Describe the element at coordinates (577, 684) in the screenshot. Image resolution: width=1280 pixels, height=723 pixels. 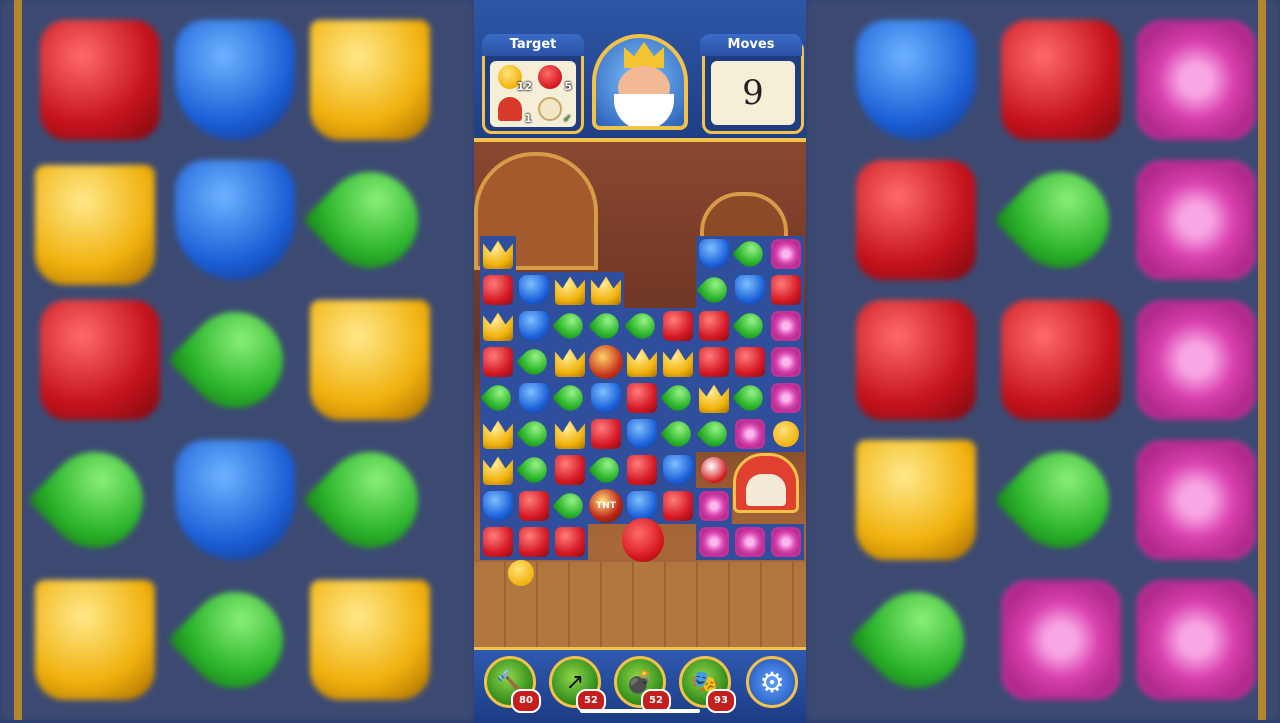
I see `arrow-booster-button: ↗ 52` at that location.